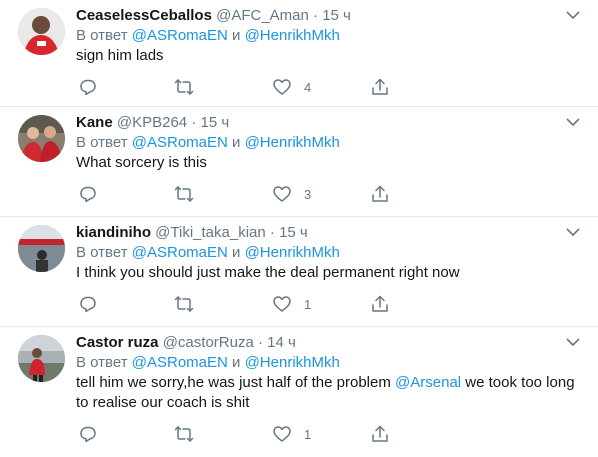 This screenshot has height=457, width=598. What do you see at coordinates (208, 342) in the screenshot?
I see `user-handle: @castorRuza` at bounding box center [208, 342].